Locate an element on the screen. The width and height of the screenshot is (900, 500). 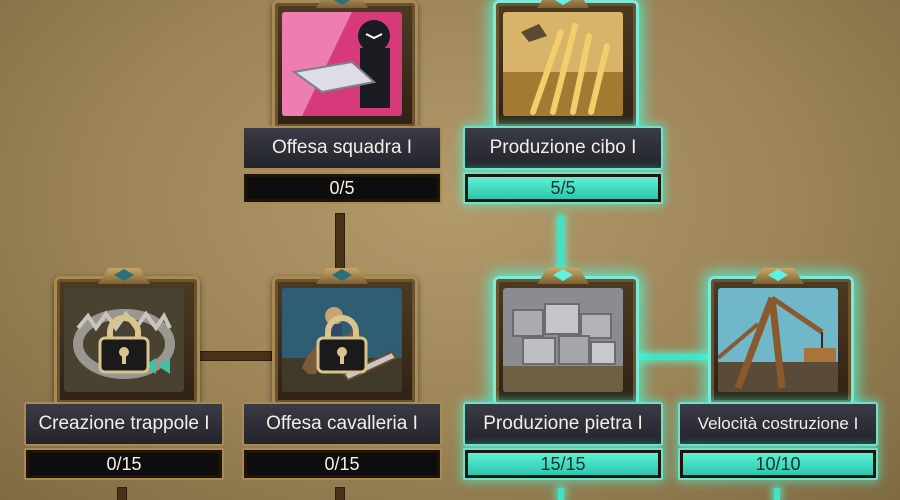
skill-progress-bar: 10/10 is located at coordinates (778, 464).